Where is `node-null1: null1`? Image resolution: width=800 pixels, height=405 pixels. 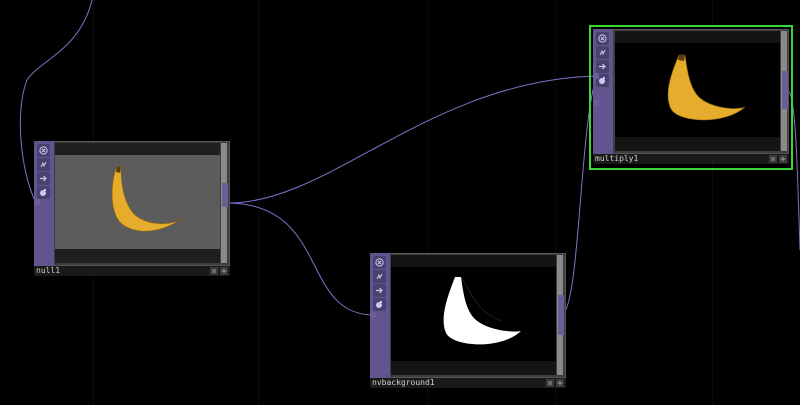
node-null1: null1 is located at coordinates (132, 208).